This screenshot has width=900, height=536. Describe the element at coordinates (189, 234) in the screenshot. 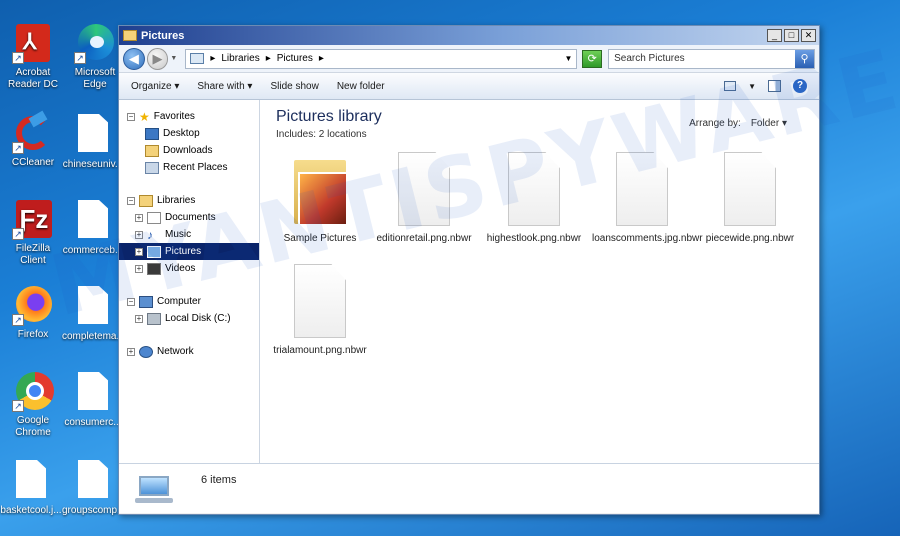

I see `nav-music: + ♪ Music` at that location.